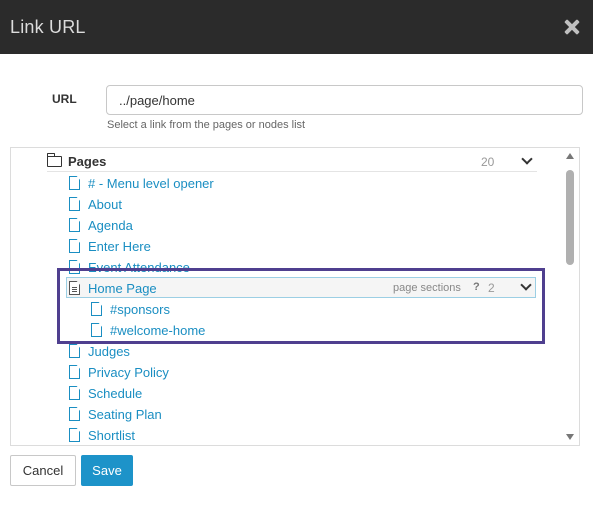 Image resolution: width=593 pixels, height=506 pixels. Describe the element at coordinates (488, 162) in the screenshot. I see `tree-root-count: 20` at that location.